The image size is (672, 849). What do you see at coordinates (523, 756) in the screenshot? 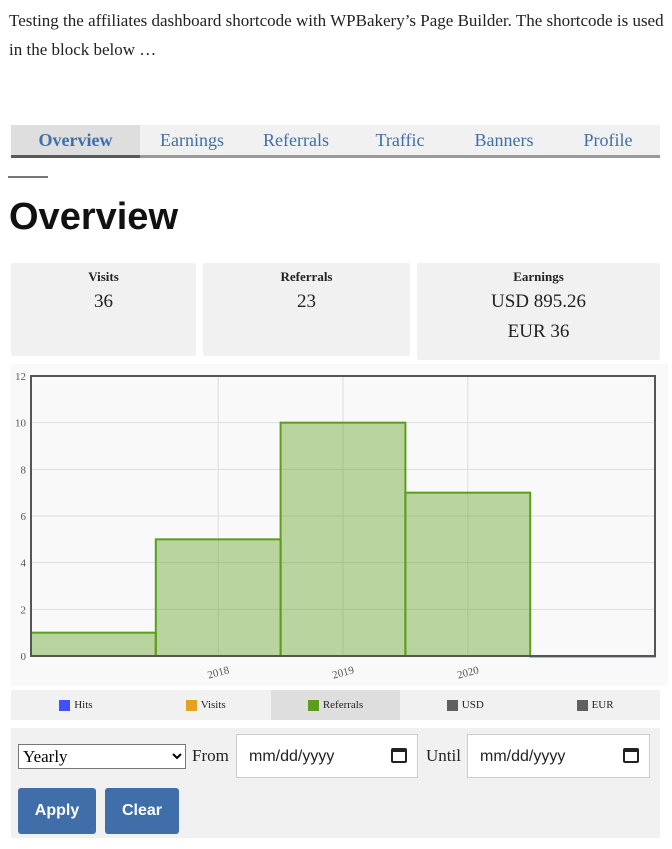
I see `until-placeholder: mm/dd/yyyy` at bounding box center [523, 756].